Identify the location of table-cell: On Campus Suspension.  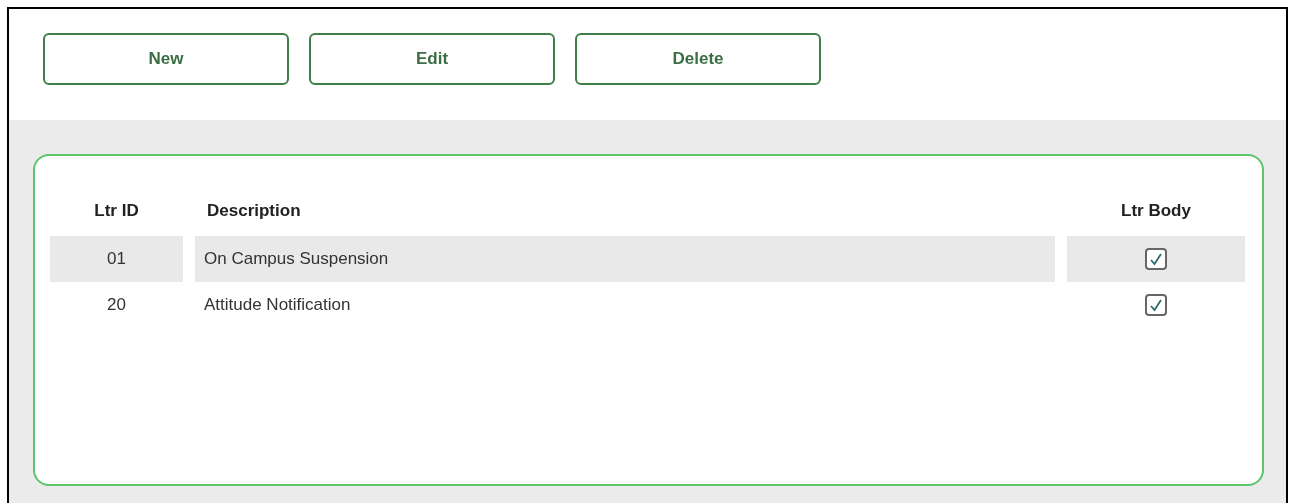
(625, 259).